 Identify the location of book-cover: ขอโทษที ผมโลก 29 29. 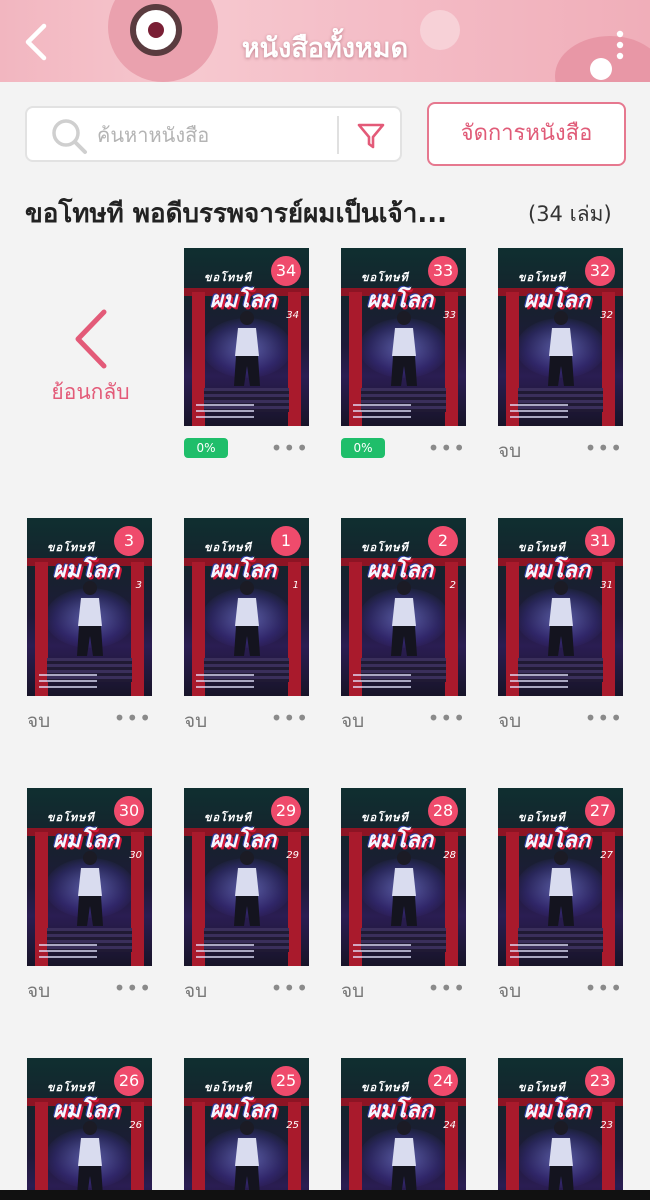
(246, 877).